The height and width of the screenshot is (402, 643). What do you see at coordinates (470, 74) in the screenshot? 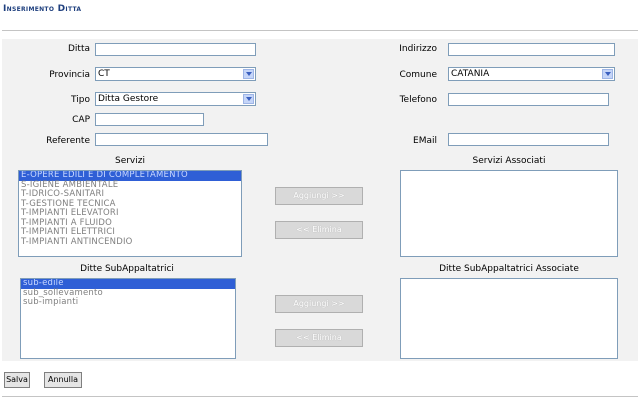
I see `comune-value: CATANIA` at bounding box center [470, 74].